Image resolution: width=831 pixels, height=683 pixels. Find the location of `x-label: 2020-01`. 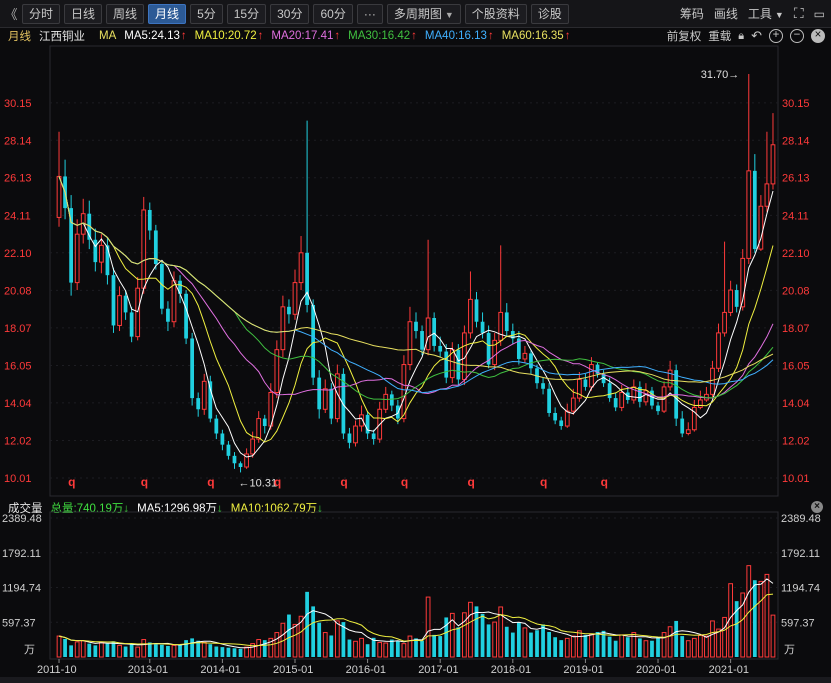

x-label: 2020-01 is located at coordinates (656, 670).